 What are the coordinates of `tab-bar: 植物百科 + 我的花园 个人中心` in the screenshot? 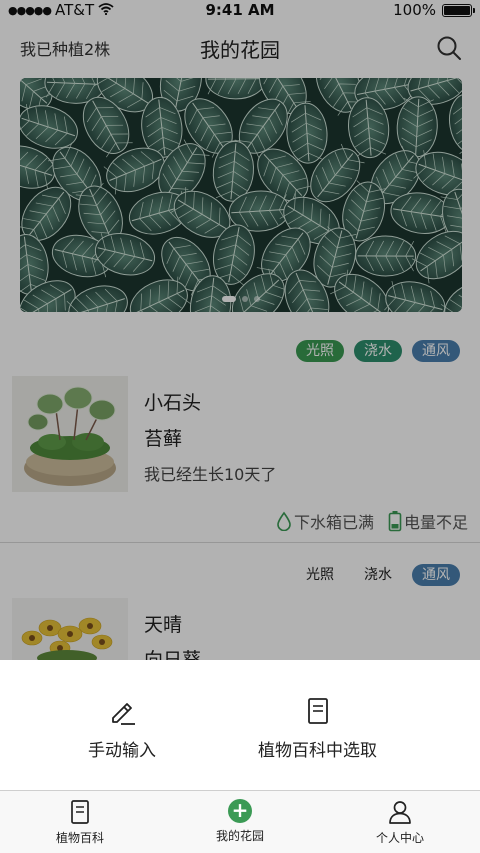 It's located at (240, 821).